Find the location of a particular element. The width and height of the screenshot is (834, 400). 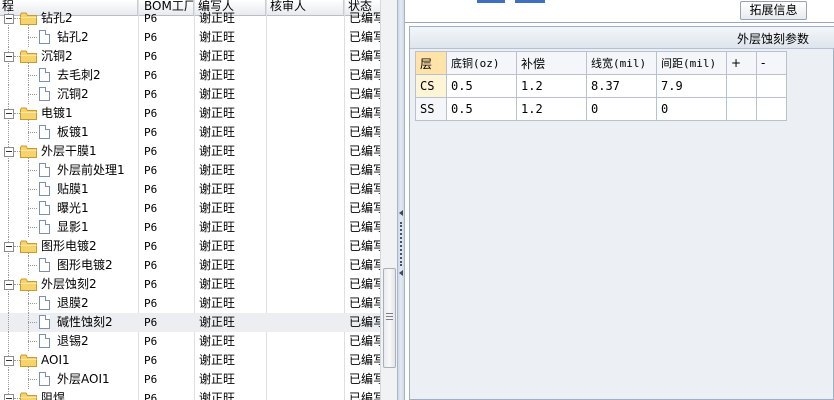

tree-node: 外层蚀刻2 is located at coordinates (69, 284).